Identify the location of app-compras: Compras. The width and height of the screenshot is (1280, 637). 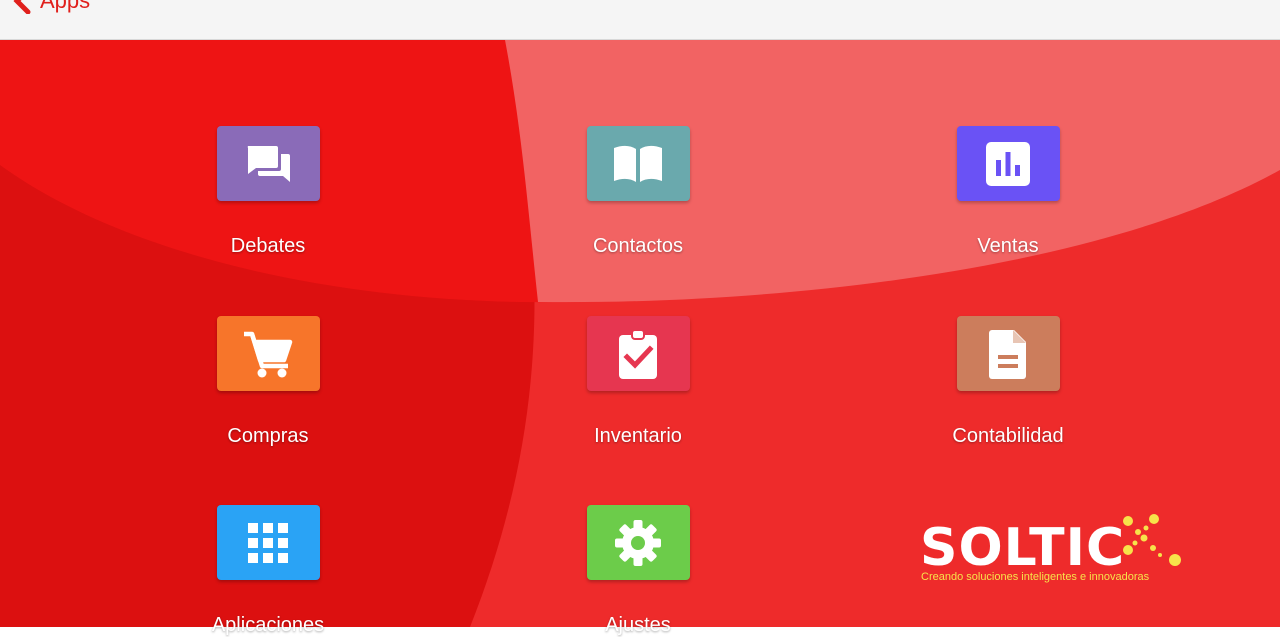
(268, 382).